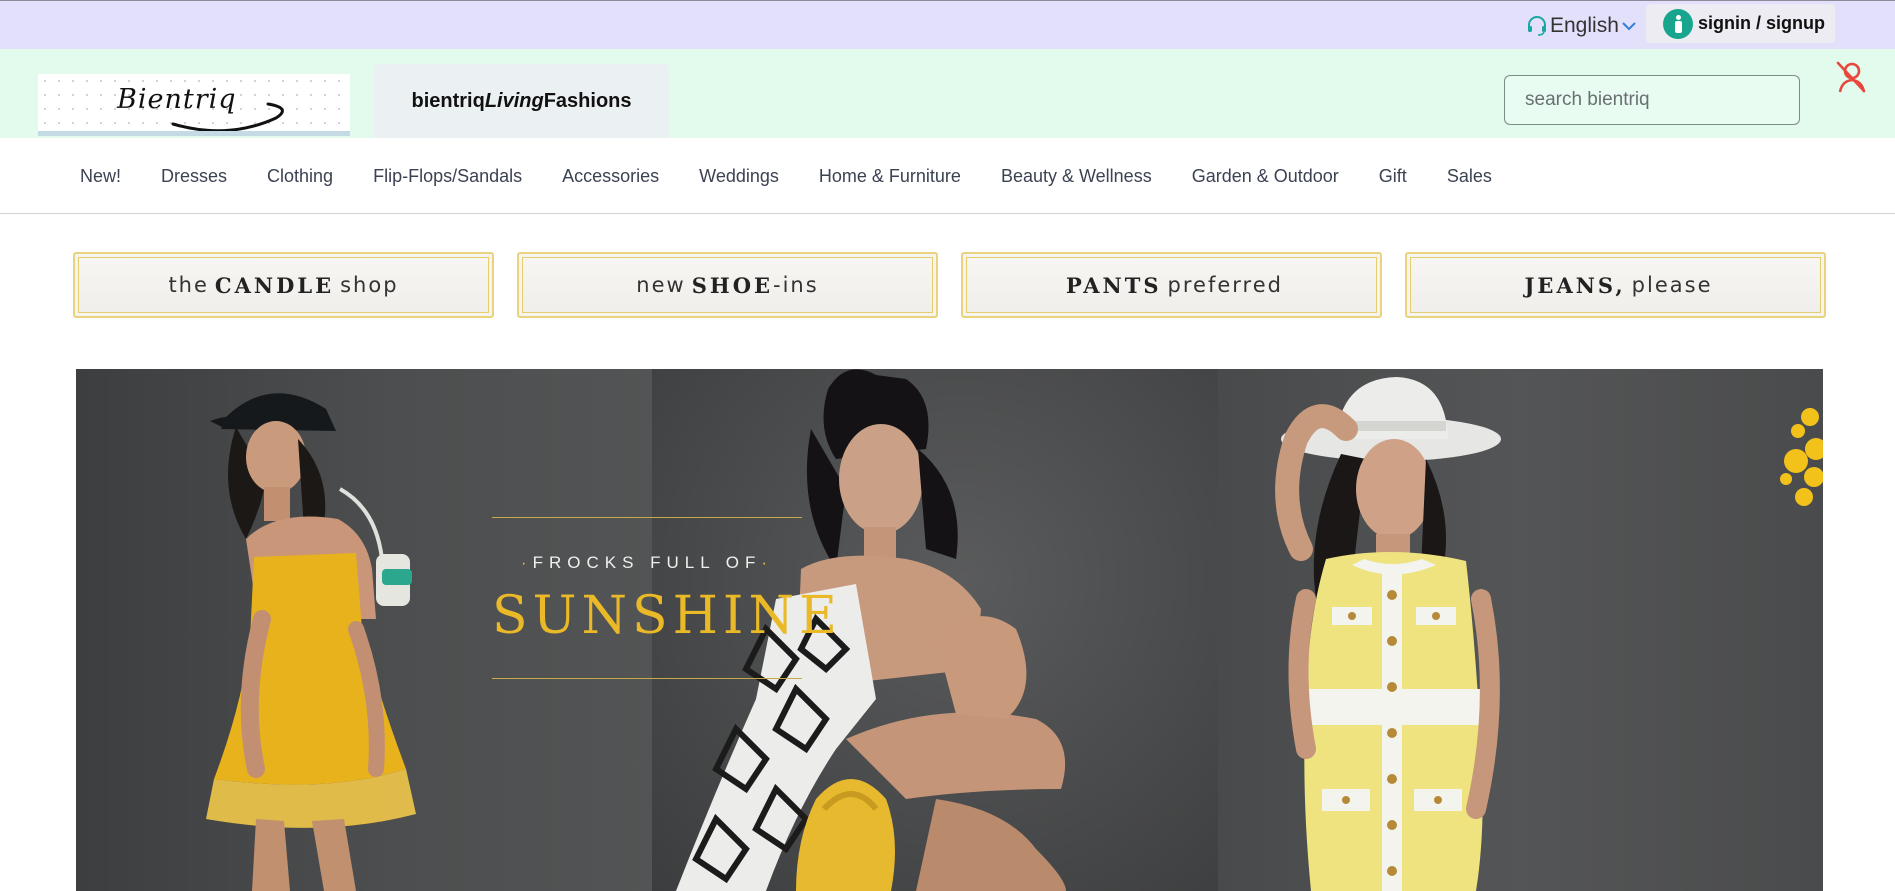 This screenshot has height=891, width=1895. What do you see at coordinates (1672, 285) in the screenshot?
I see `promo-post: please` at bounding box center [1672, 285].